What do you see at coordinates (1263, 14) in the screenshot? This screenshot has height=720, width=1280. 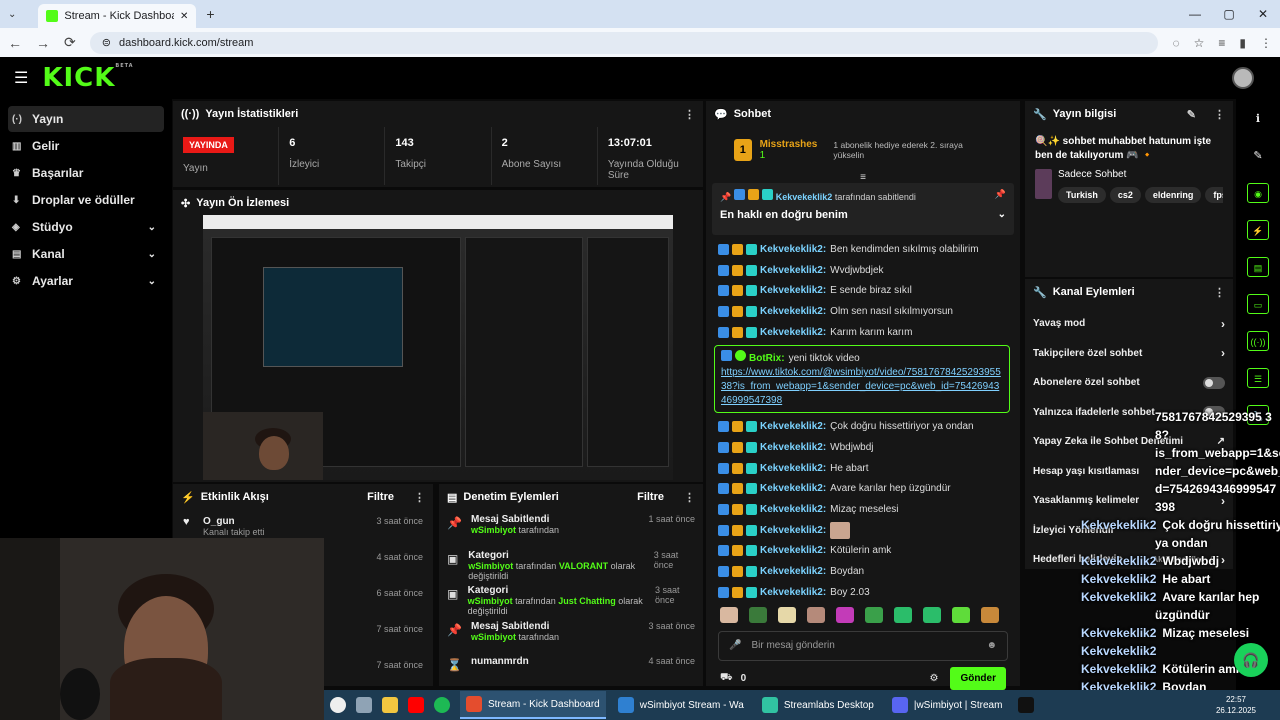 I see `close-window-button: ✕` at bounding box center [1263, 14].